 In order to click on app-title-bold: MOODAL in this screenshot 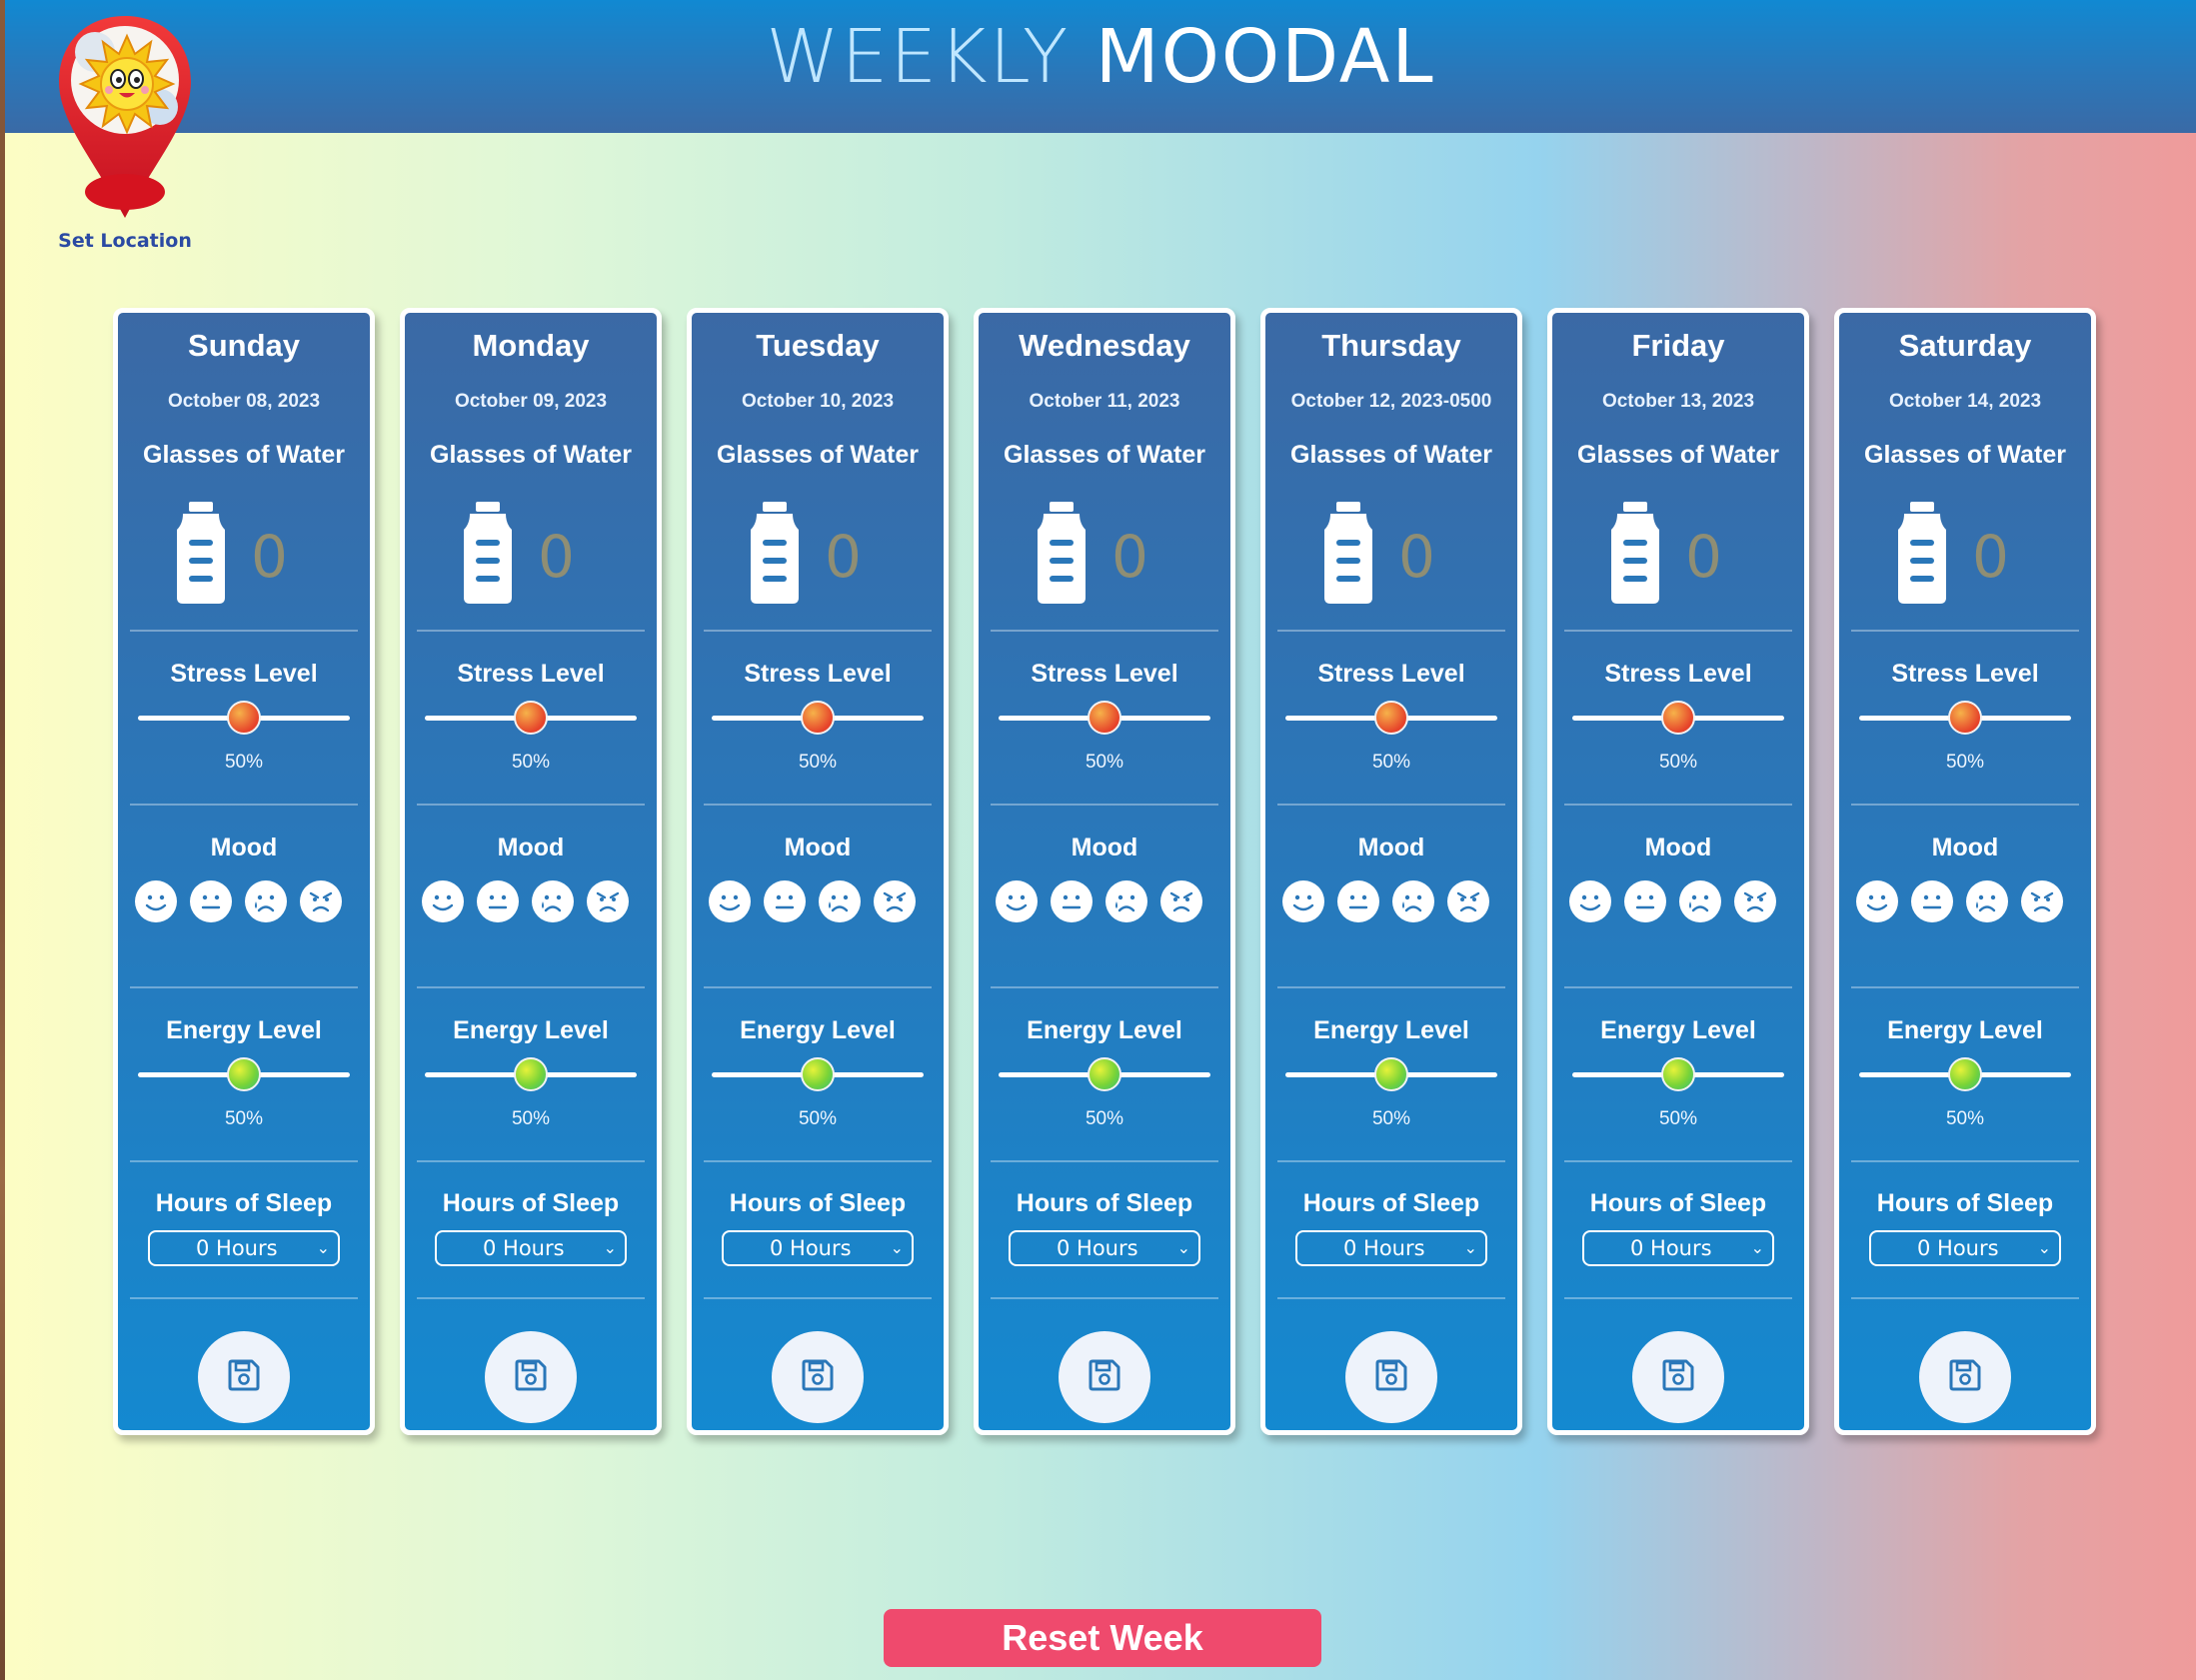, I will do `click(1265, 57)`.